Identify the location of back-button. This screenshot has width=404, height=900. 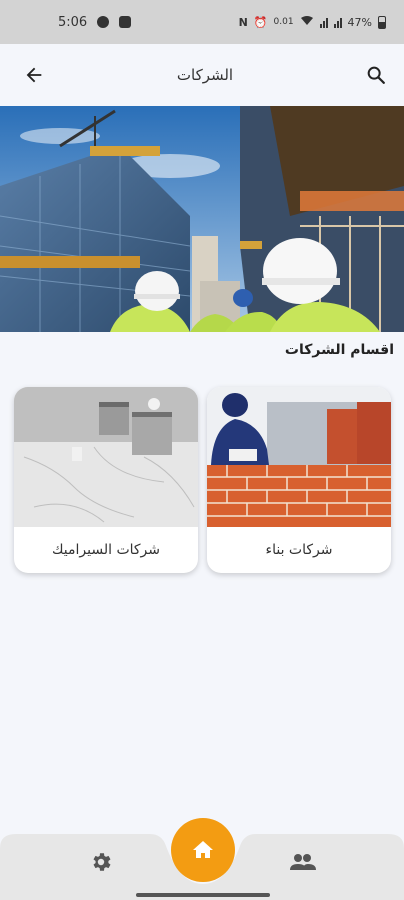
(34, 75).